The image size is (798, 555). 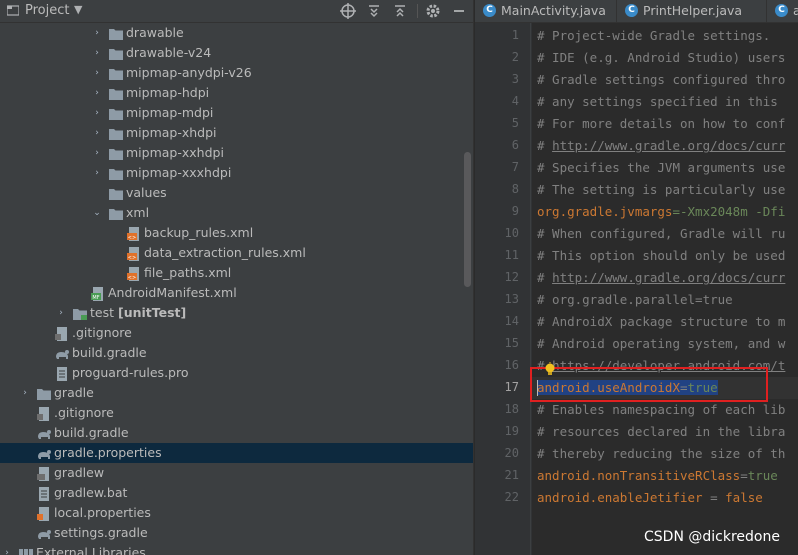 What do you see at coordinates (225, 252) in the screenshot?
I see `tree-item-label: data_extraction_rules.xml` at bounding box center [225, 252].